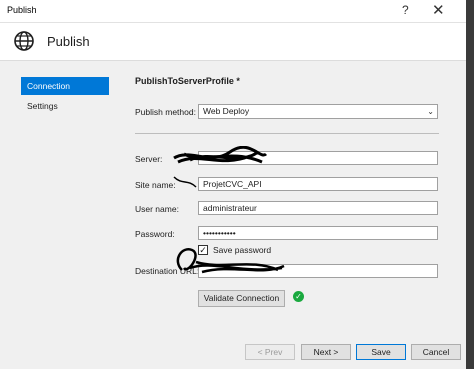  What do you see at coordinates (318, 208) in the screenshot?
I see `user-name-field: administrateur` at bounding box center [318, 208].